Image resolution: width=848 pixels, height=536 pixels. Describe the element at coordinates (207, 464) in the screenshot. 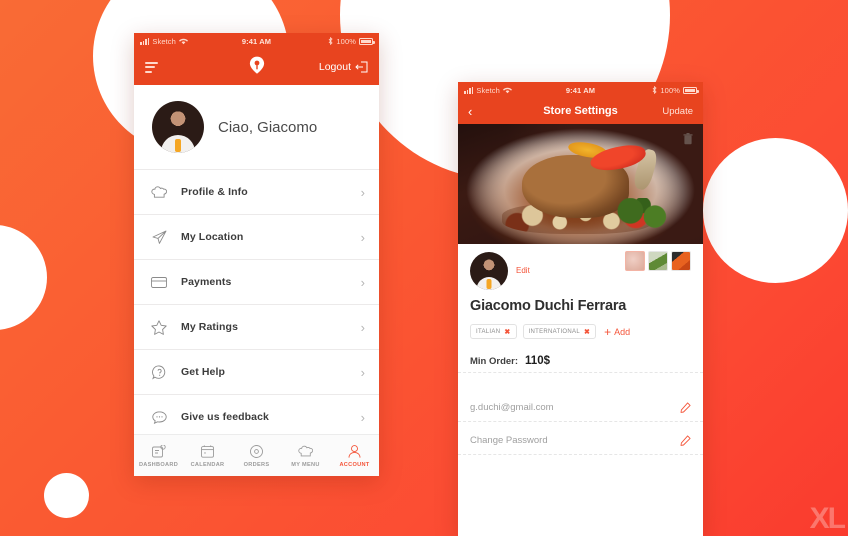

I see `tab-label: CALENDAR` at that location.